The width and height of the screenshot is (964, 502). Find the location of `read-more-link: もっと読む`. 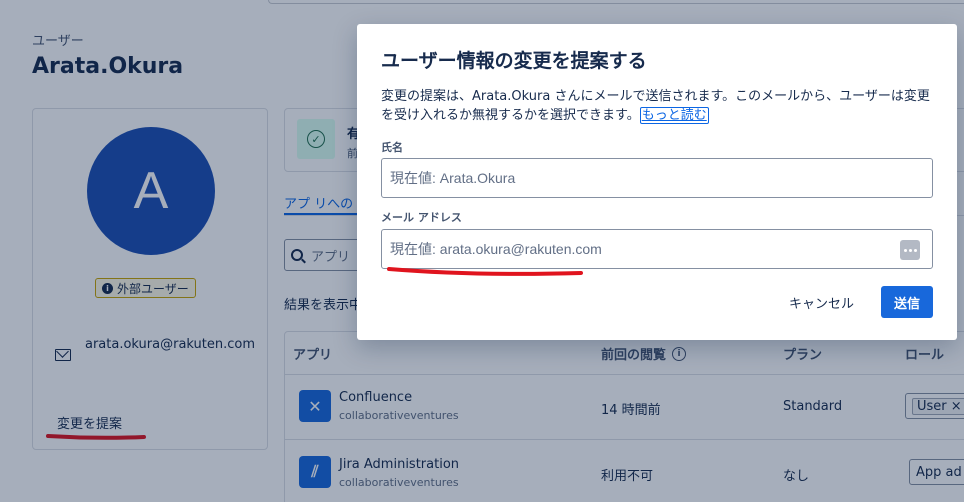

read-more-link: もっと読む is located at coordinates (674, 115).